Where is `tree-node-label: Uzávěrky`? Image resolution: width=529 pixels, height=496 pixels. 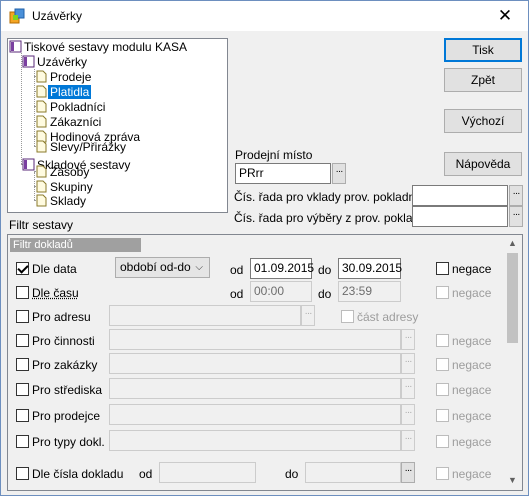 tree-node-label: Uzávěrky is located at coordinates (62, 62).